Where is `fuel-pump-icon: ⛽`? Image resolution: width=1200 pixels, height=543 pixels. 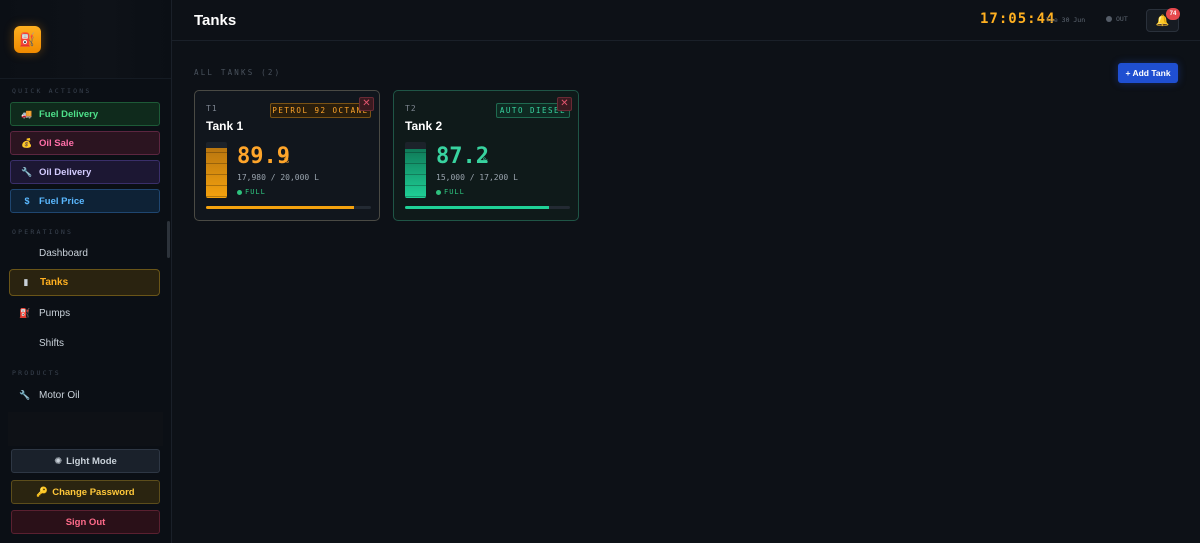 fuel-pump-icon: ⛽ is located at coordinates (27, 39).